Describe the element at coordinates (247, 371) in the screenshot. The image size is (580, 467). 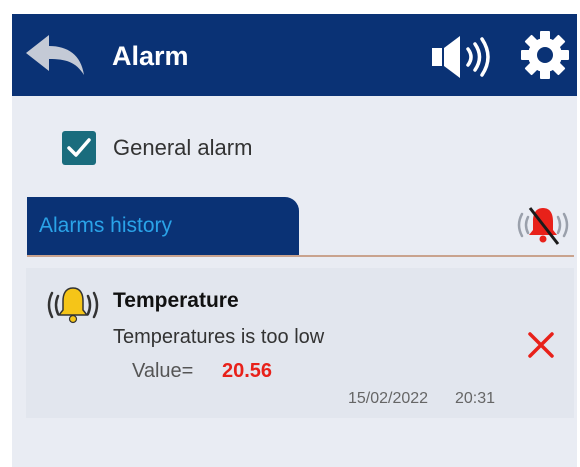
I see `alarm-value: 20.56` at that location.